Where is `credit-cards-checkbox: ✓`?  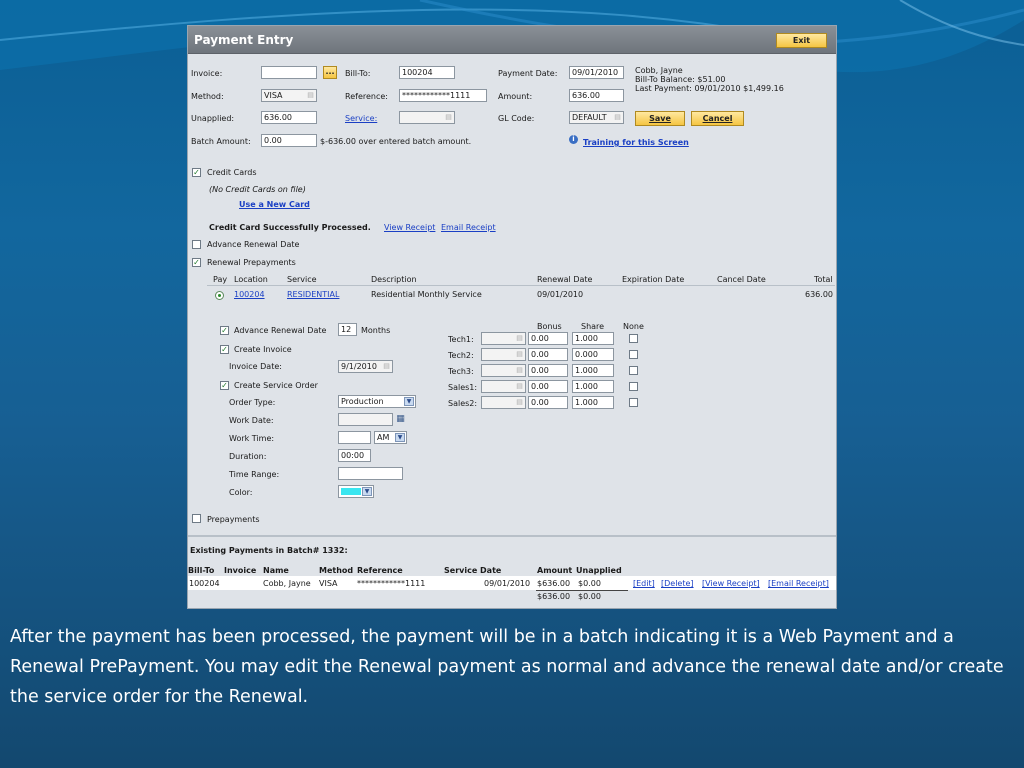 credit-cards-checkbox: ✓ is located at coordinates (196, 172).